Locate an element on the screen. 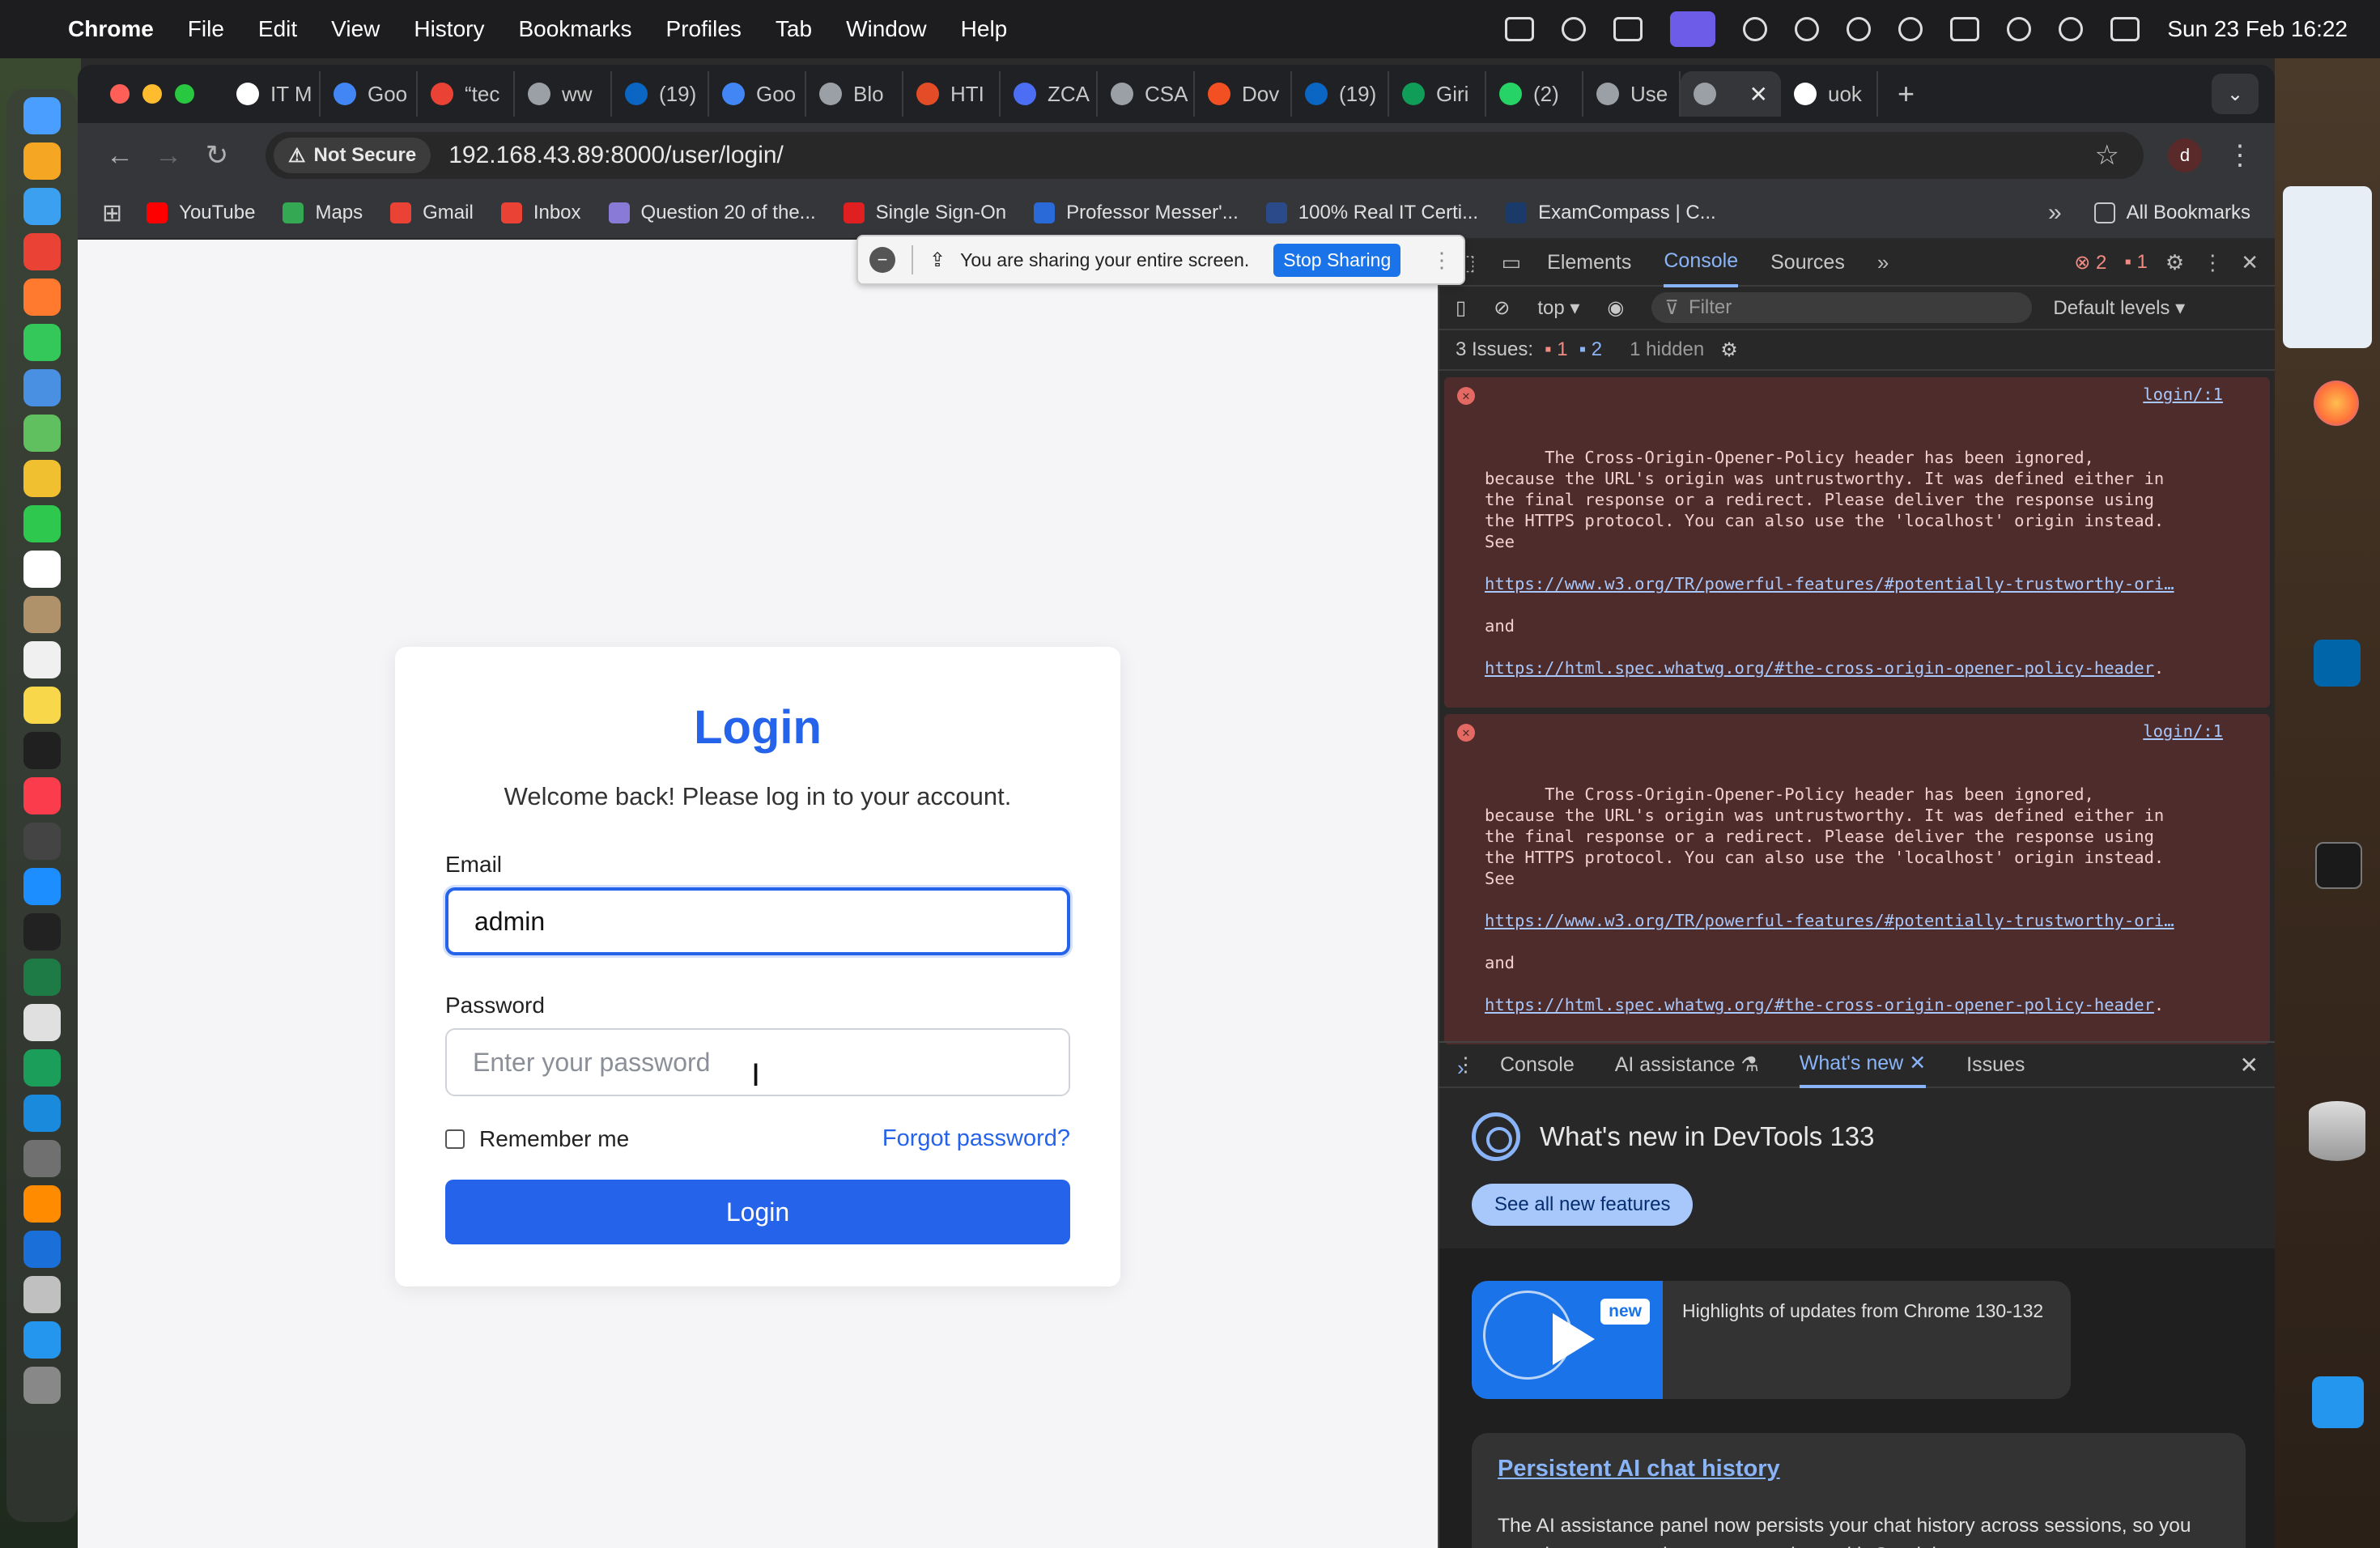 The width and height of the screenshot is (2380, 1548). microphone-icon is located at coordinates (1574, 29).